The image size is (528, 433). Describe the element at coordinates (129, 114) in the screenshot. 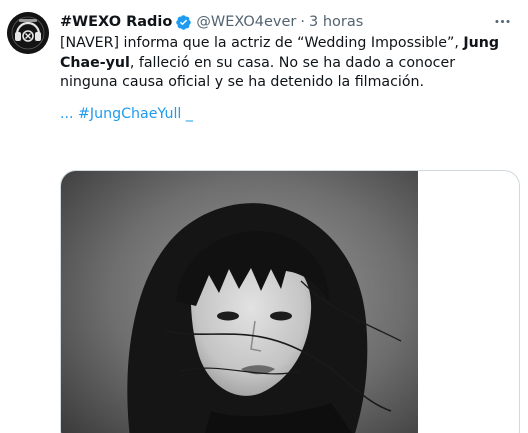

I see `hashtag-link: #JungChaeYull` at that location.